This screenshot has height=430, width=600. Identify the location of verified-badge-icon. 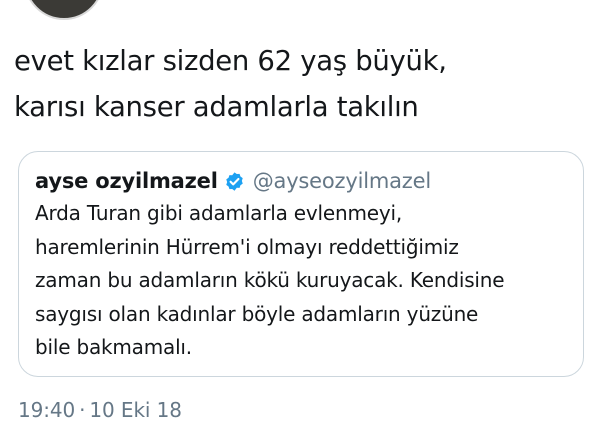
(234, 181).